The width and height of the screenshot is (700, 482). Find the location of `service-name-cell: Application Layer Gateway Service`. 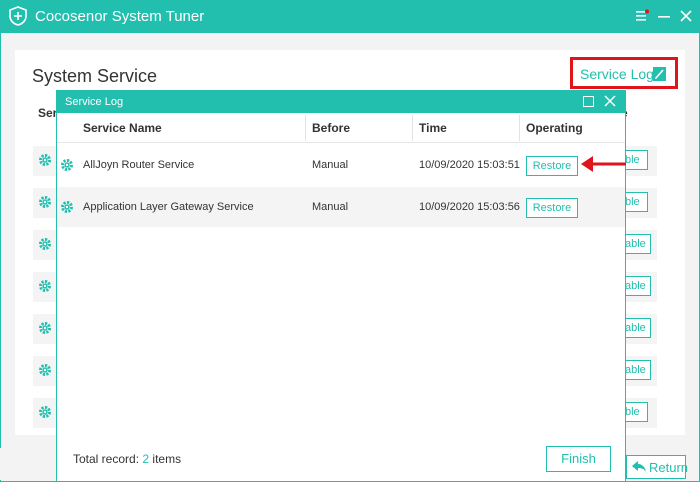

service-name-cell: Application Layer Gateway Service is located at coordinates (168, 207).